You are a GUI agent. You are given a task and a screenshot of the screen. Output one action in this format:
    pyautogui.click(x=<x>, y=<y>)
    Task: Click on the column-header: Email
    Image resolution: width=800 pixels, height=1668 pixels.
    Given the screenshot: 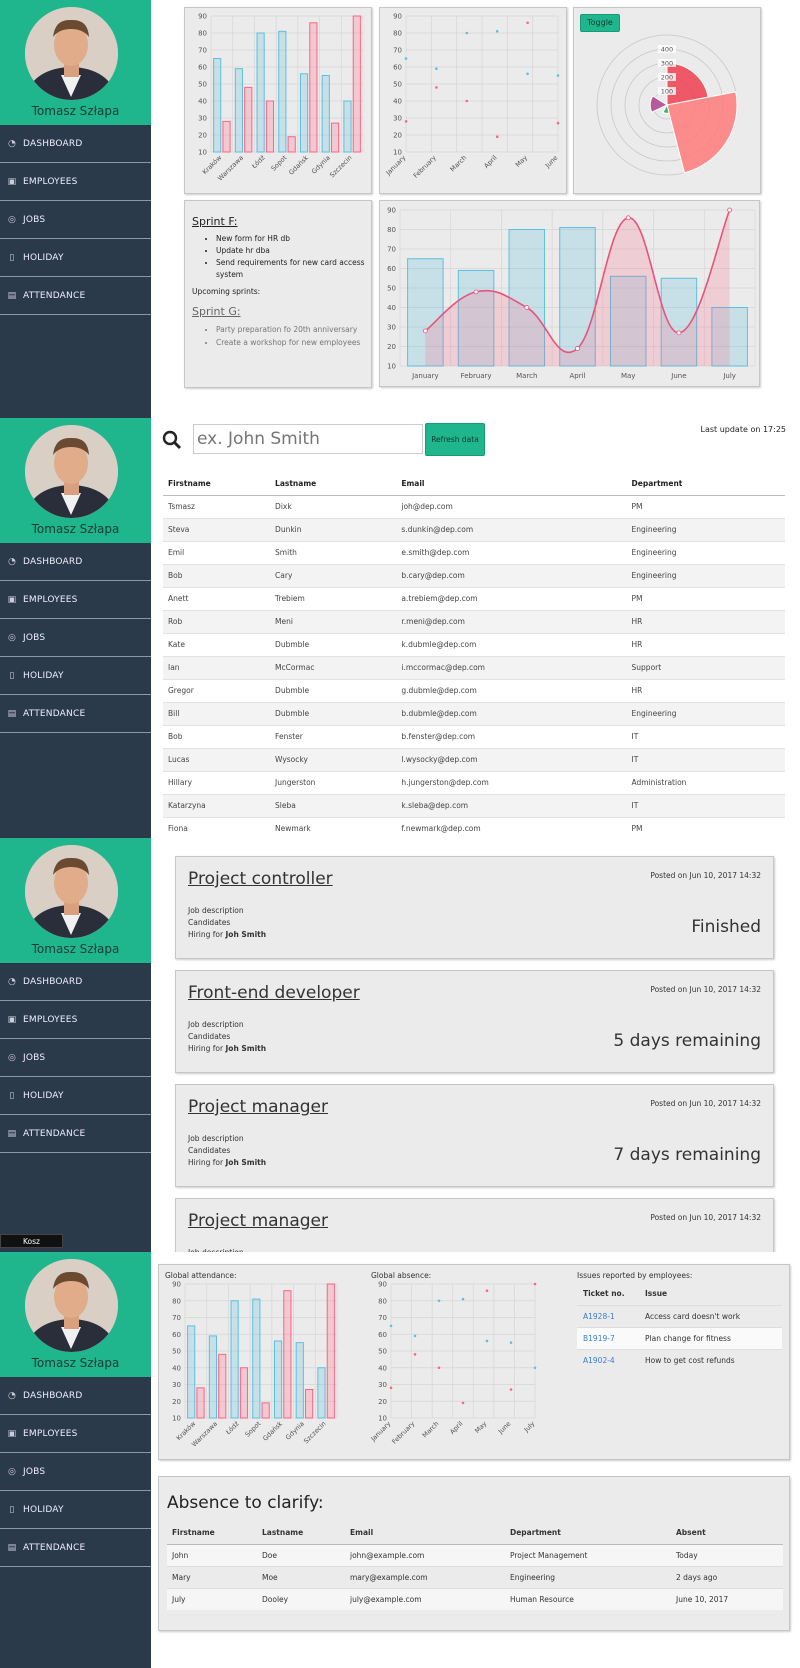 What is the action you would take?
    pyautogui.click(x=511, y=484)
    